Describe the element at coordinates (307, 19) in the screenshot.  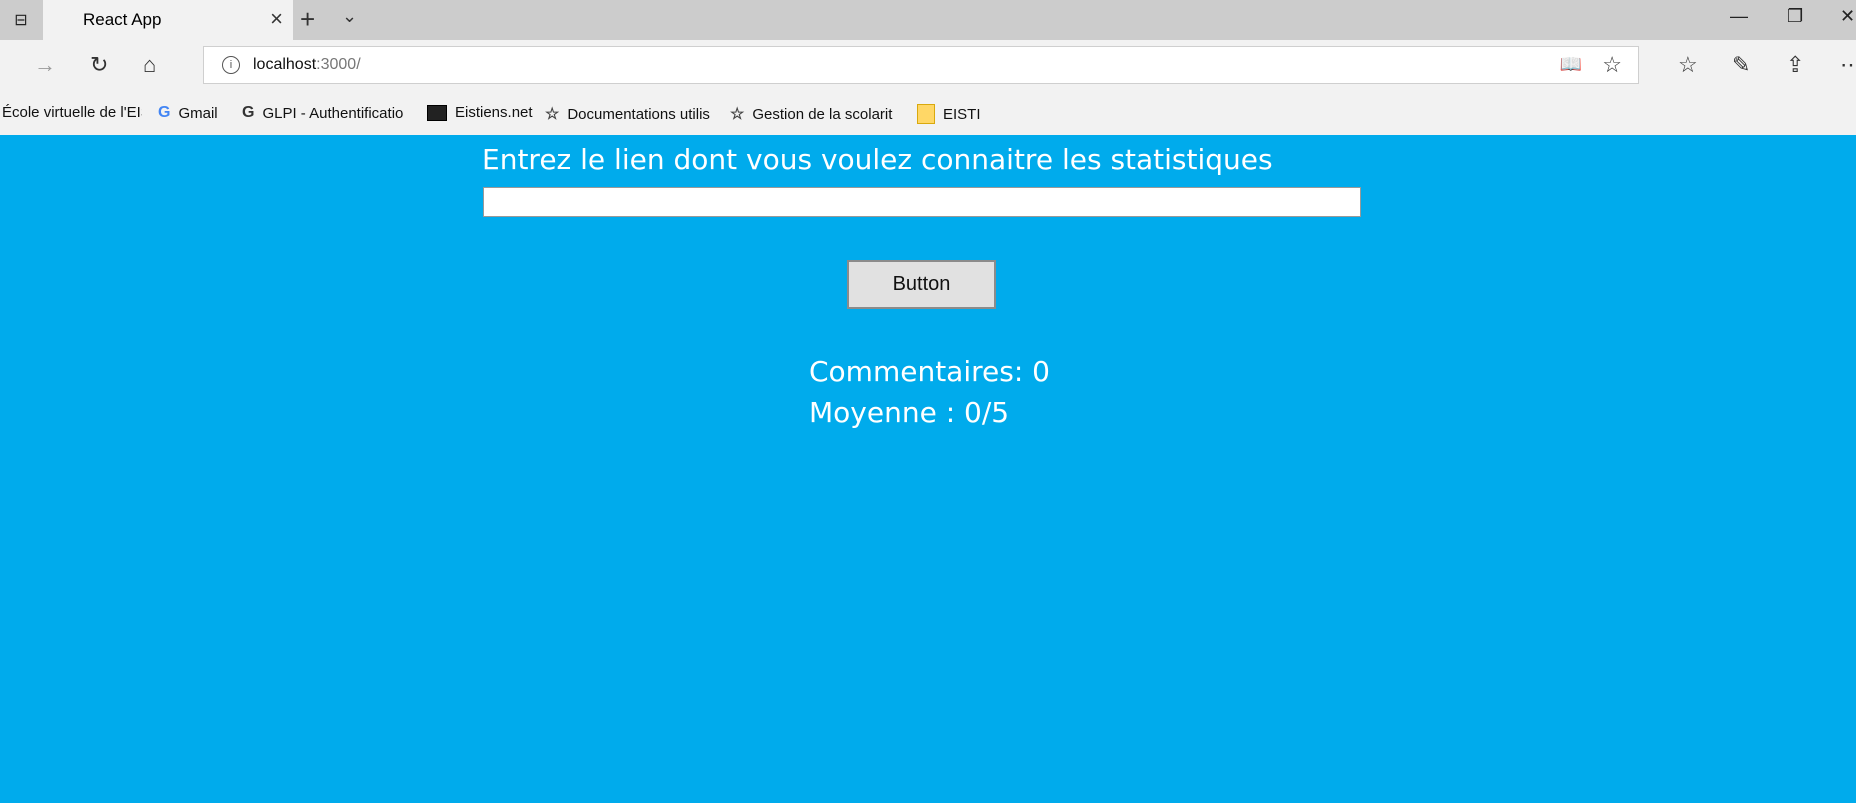
I see `new-tab-icon: +` at that location.